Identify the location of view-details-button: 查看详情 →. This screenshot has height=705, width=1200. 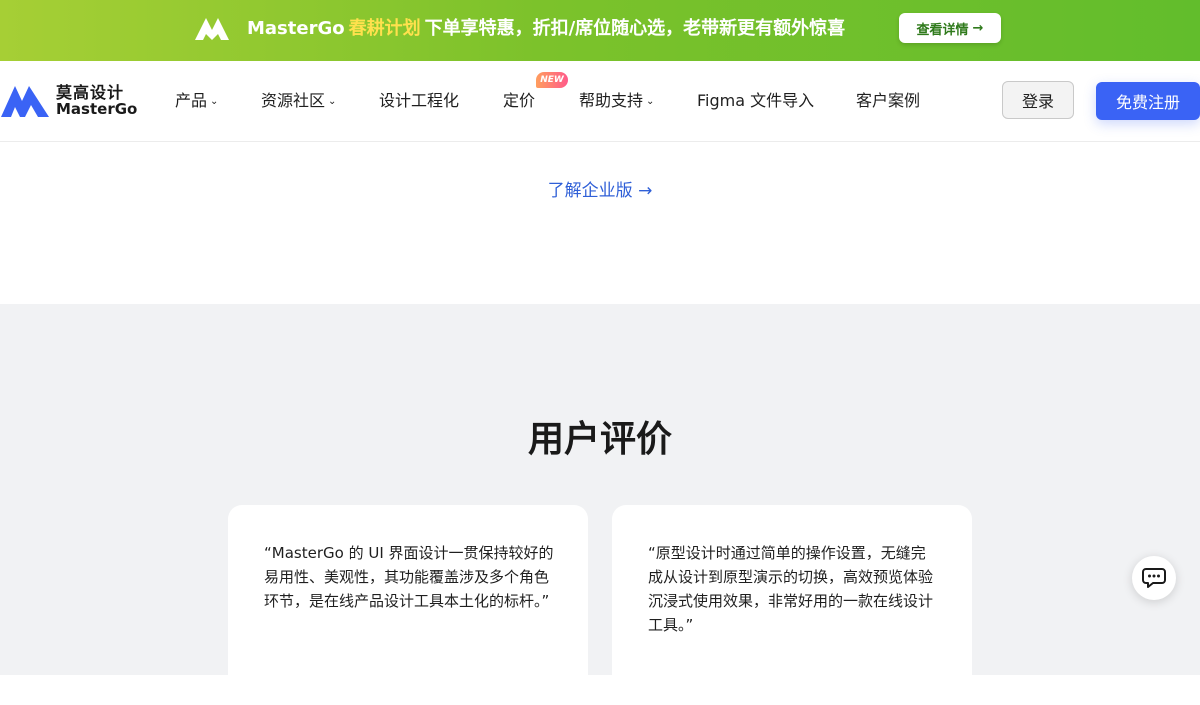
(950, 28).